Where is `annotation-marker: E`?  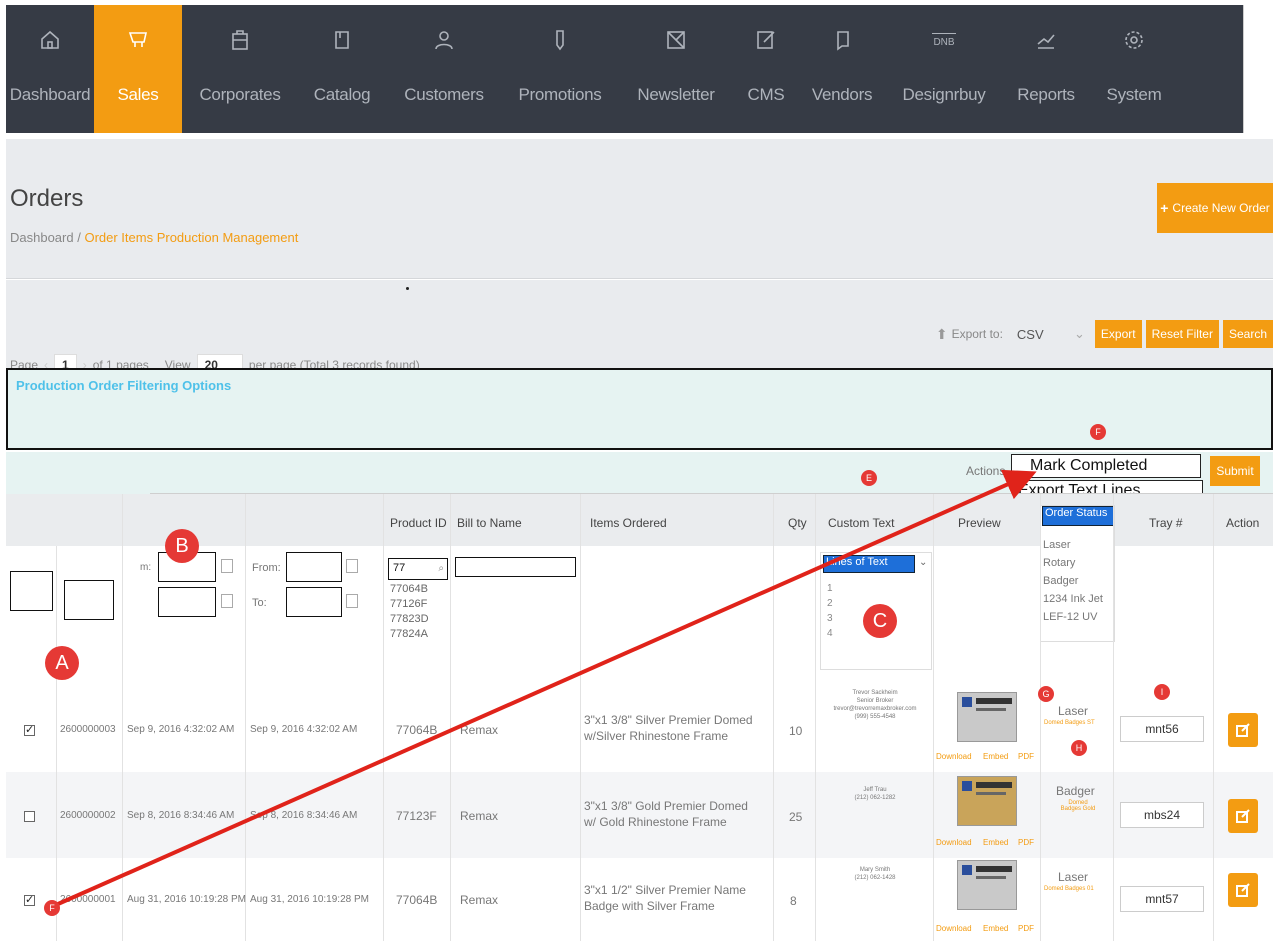
annotation-marker: E is located at coordinates (869, 478).